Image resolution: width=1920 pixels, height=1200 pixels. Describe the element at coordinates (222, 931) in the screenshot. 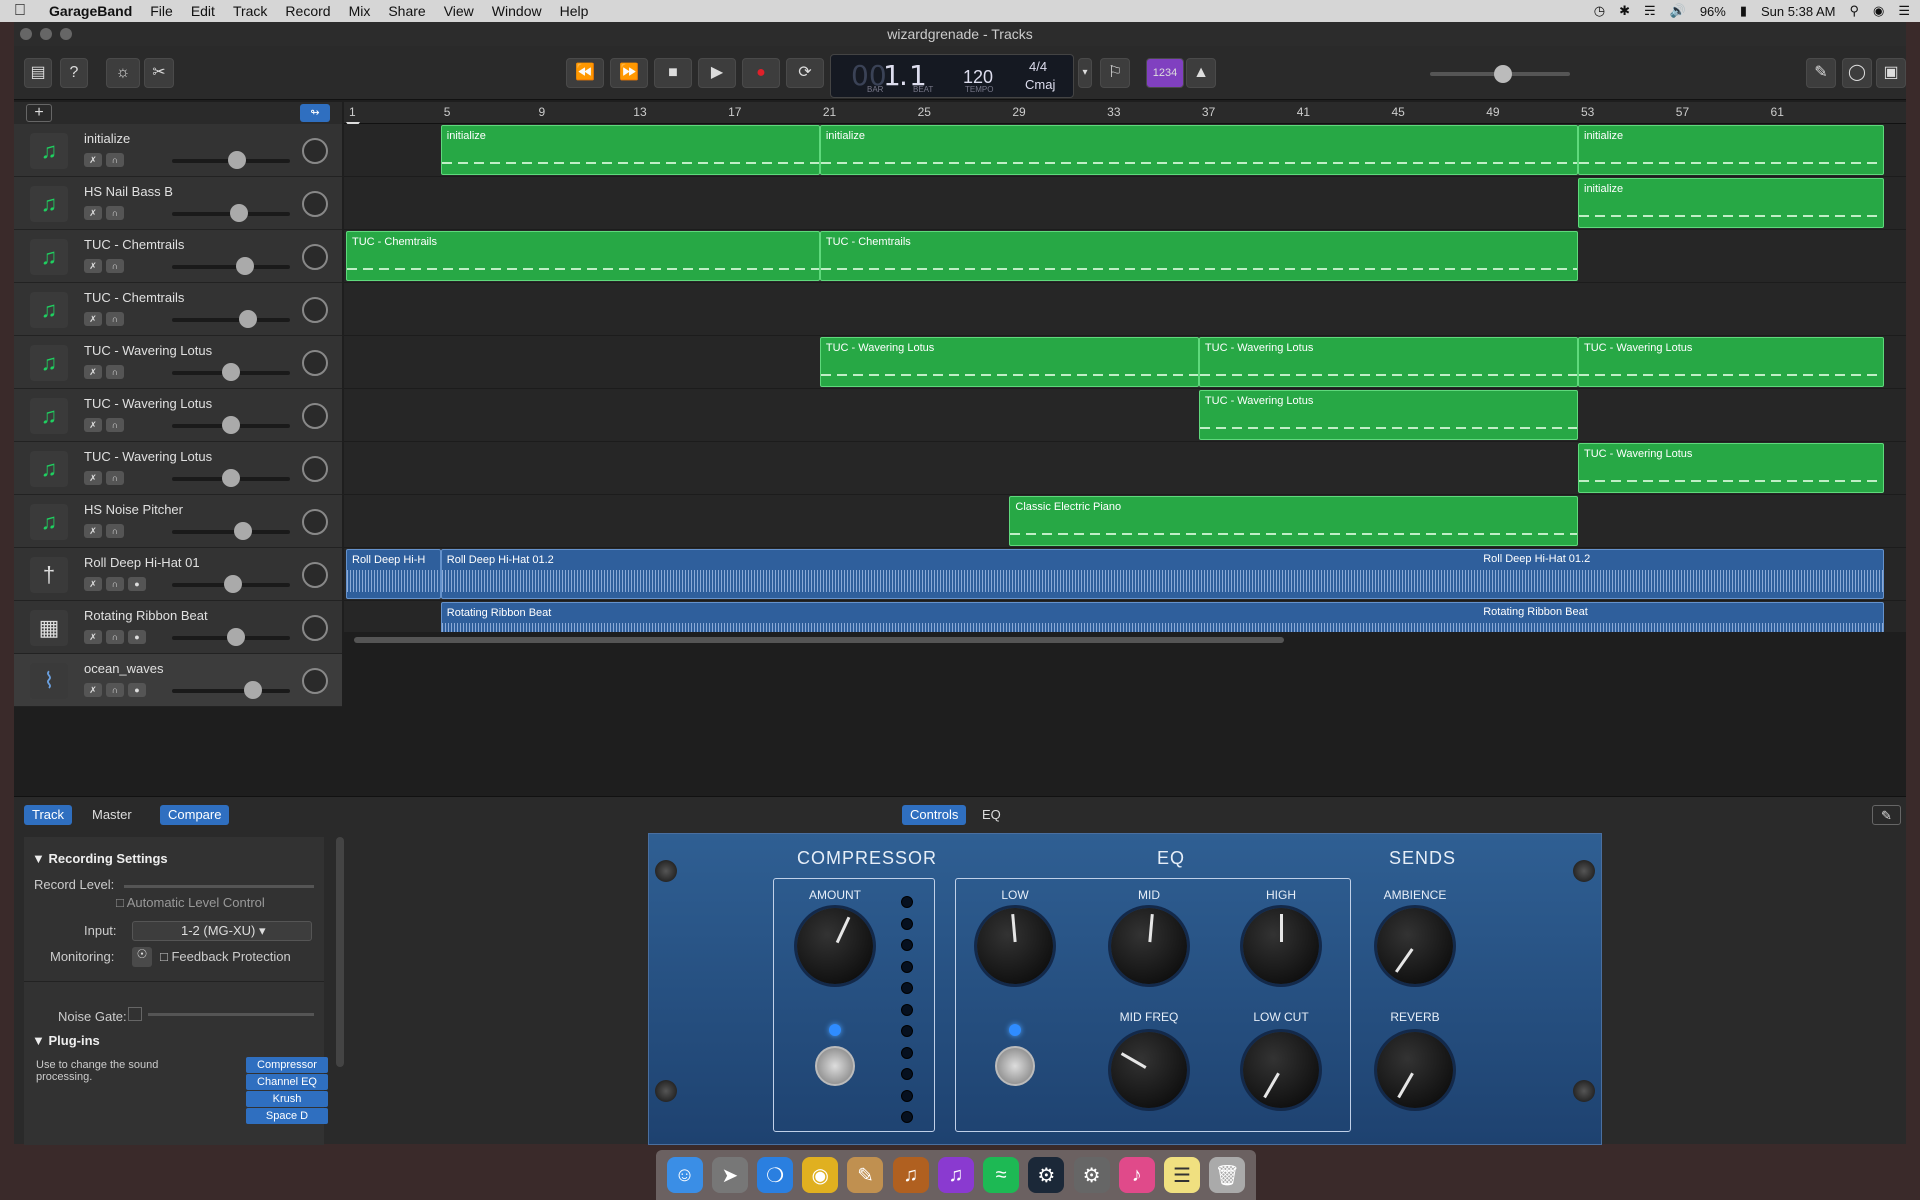

I see `input-select: 1-2 (MG-XU) ▾` at that location.